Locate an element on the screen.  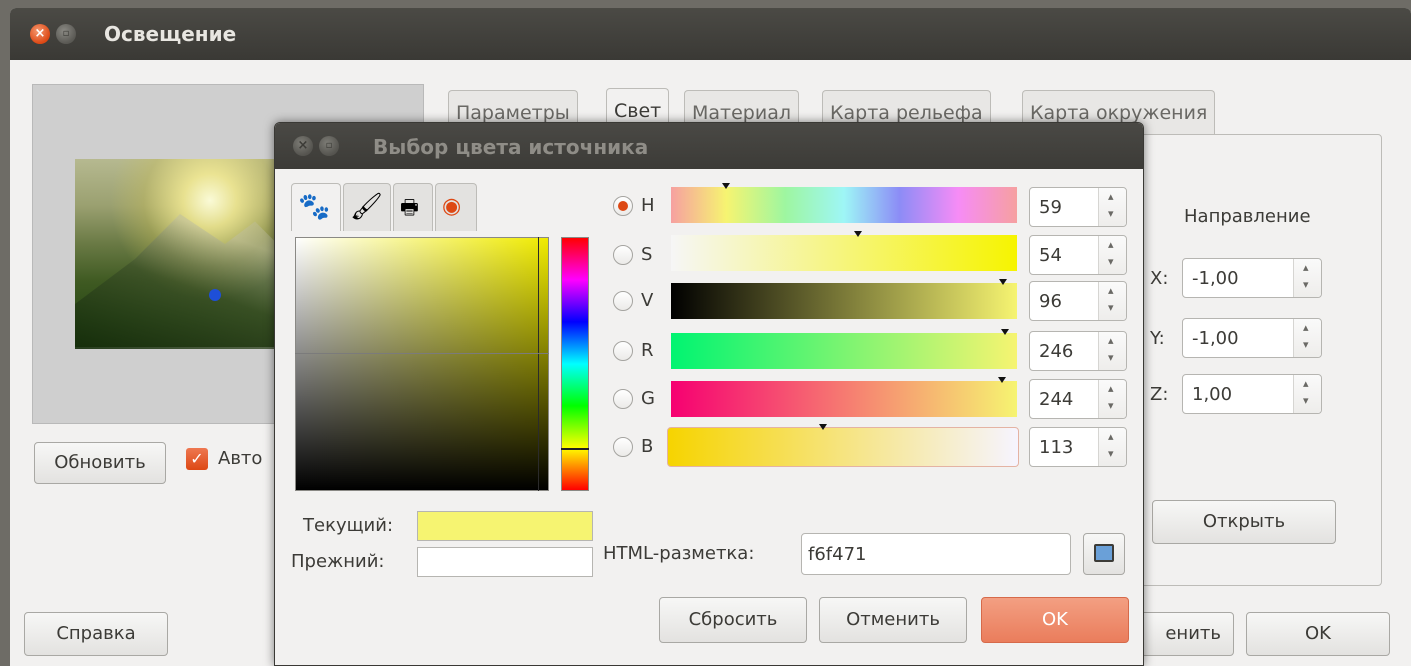
paintbrush-icon: 🖌 is located at coordinates (367, 207).